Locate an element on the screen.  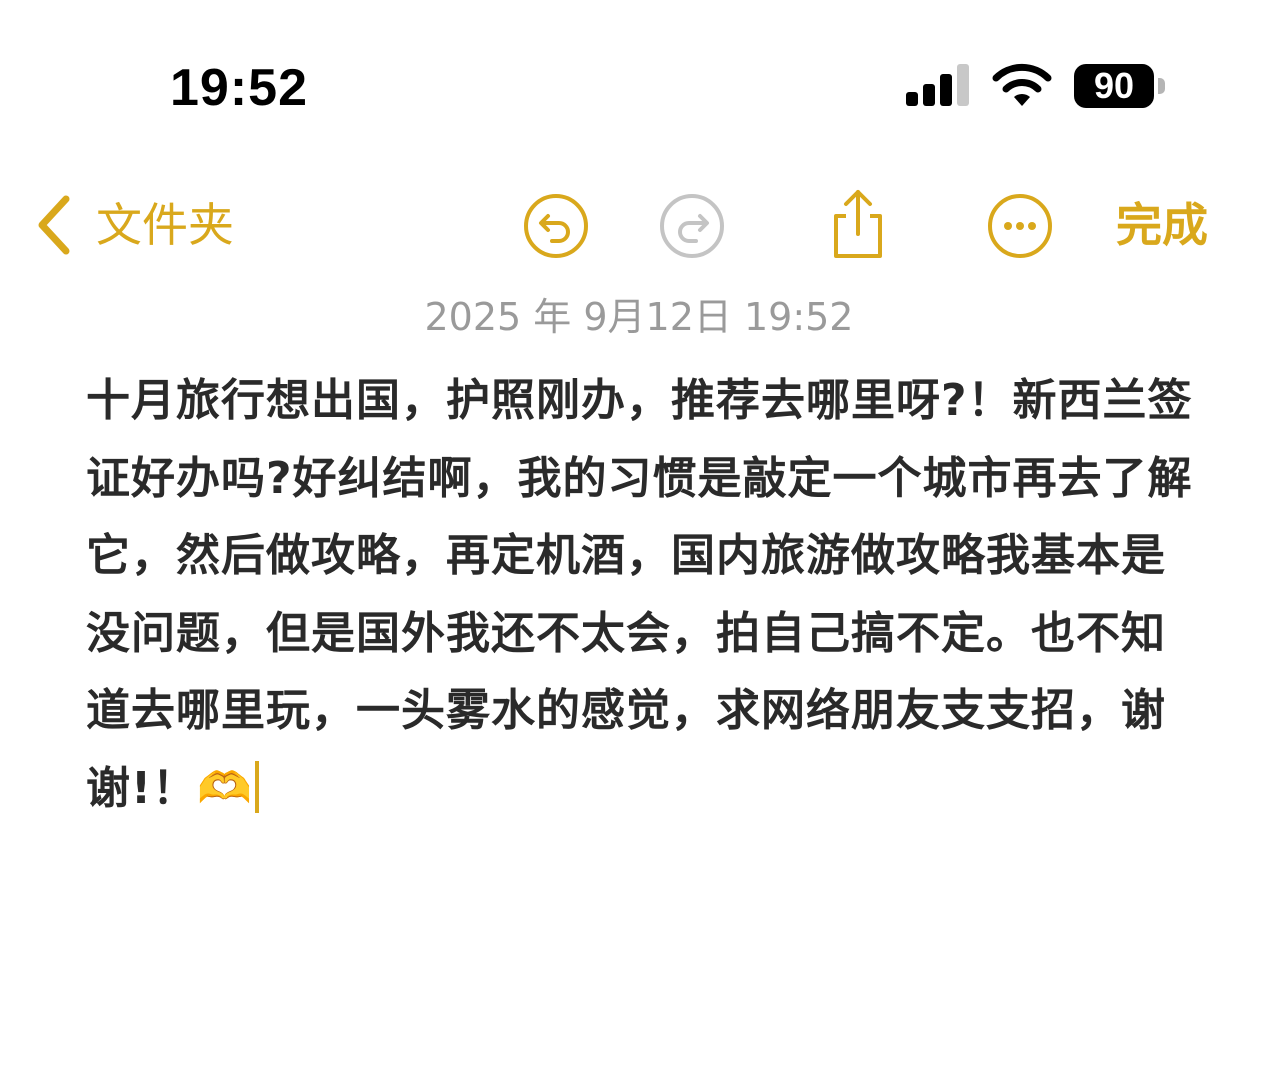
status-time: 19:52 is located at coordinates (239, 88).